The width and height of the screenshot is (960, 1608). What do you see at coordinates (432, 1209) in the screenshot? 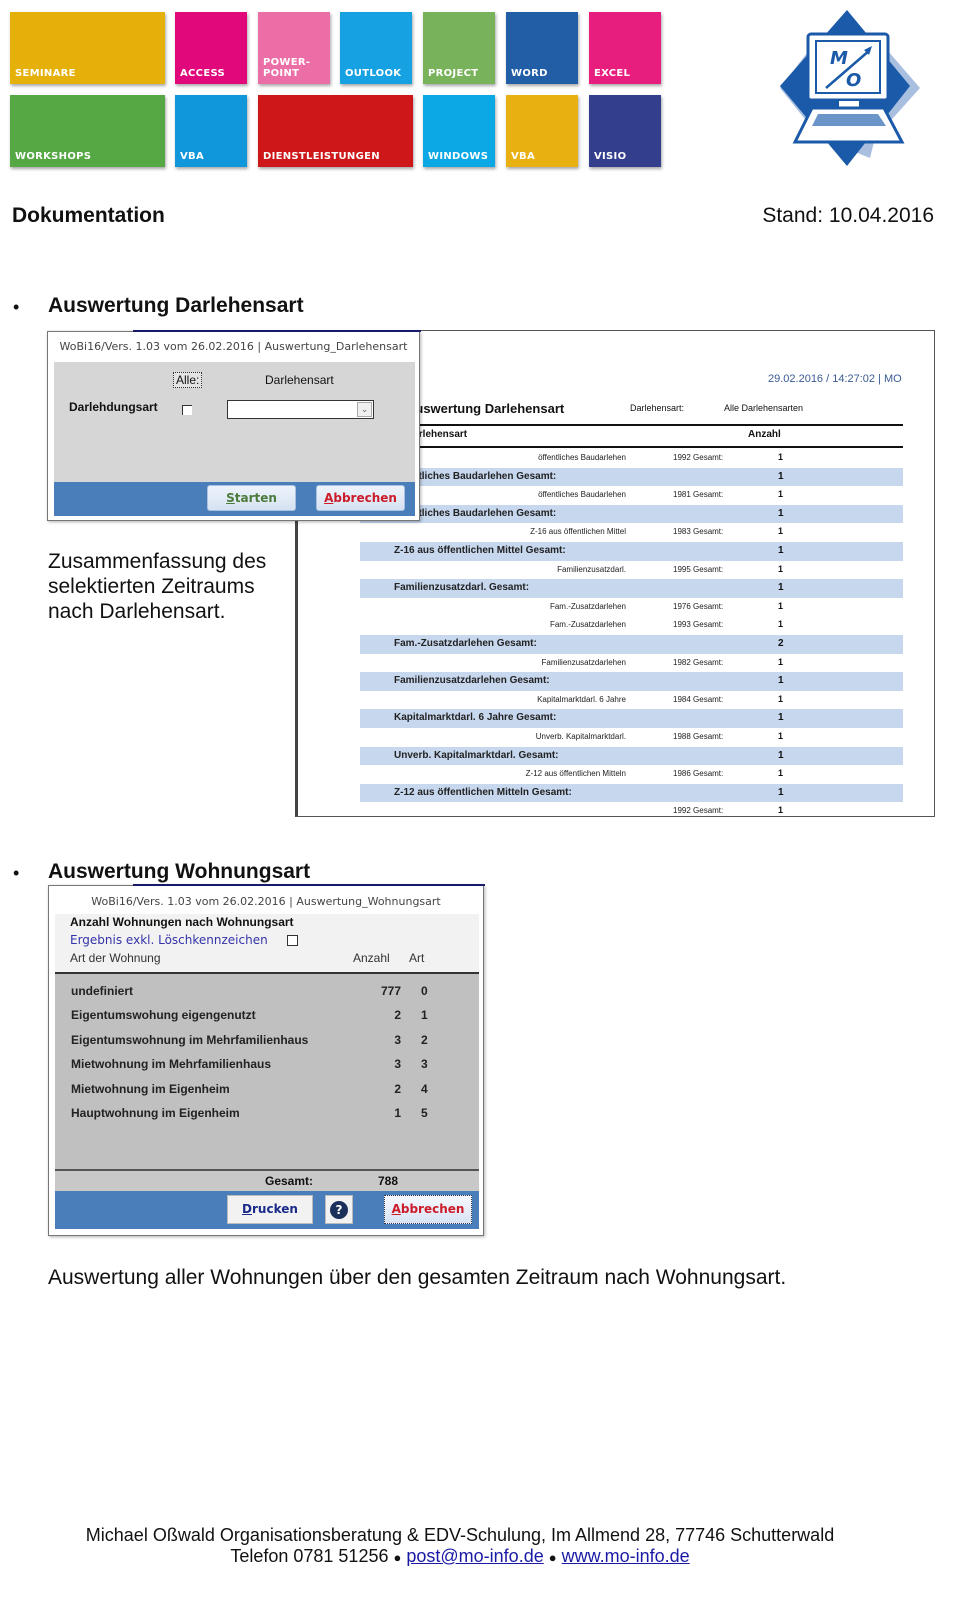
I see `cancel-label: bbrechen` at bounding box center [432, 1209].